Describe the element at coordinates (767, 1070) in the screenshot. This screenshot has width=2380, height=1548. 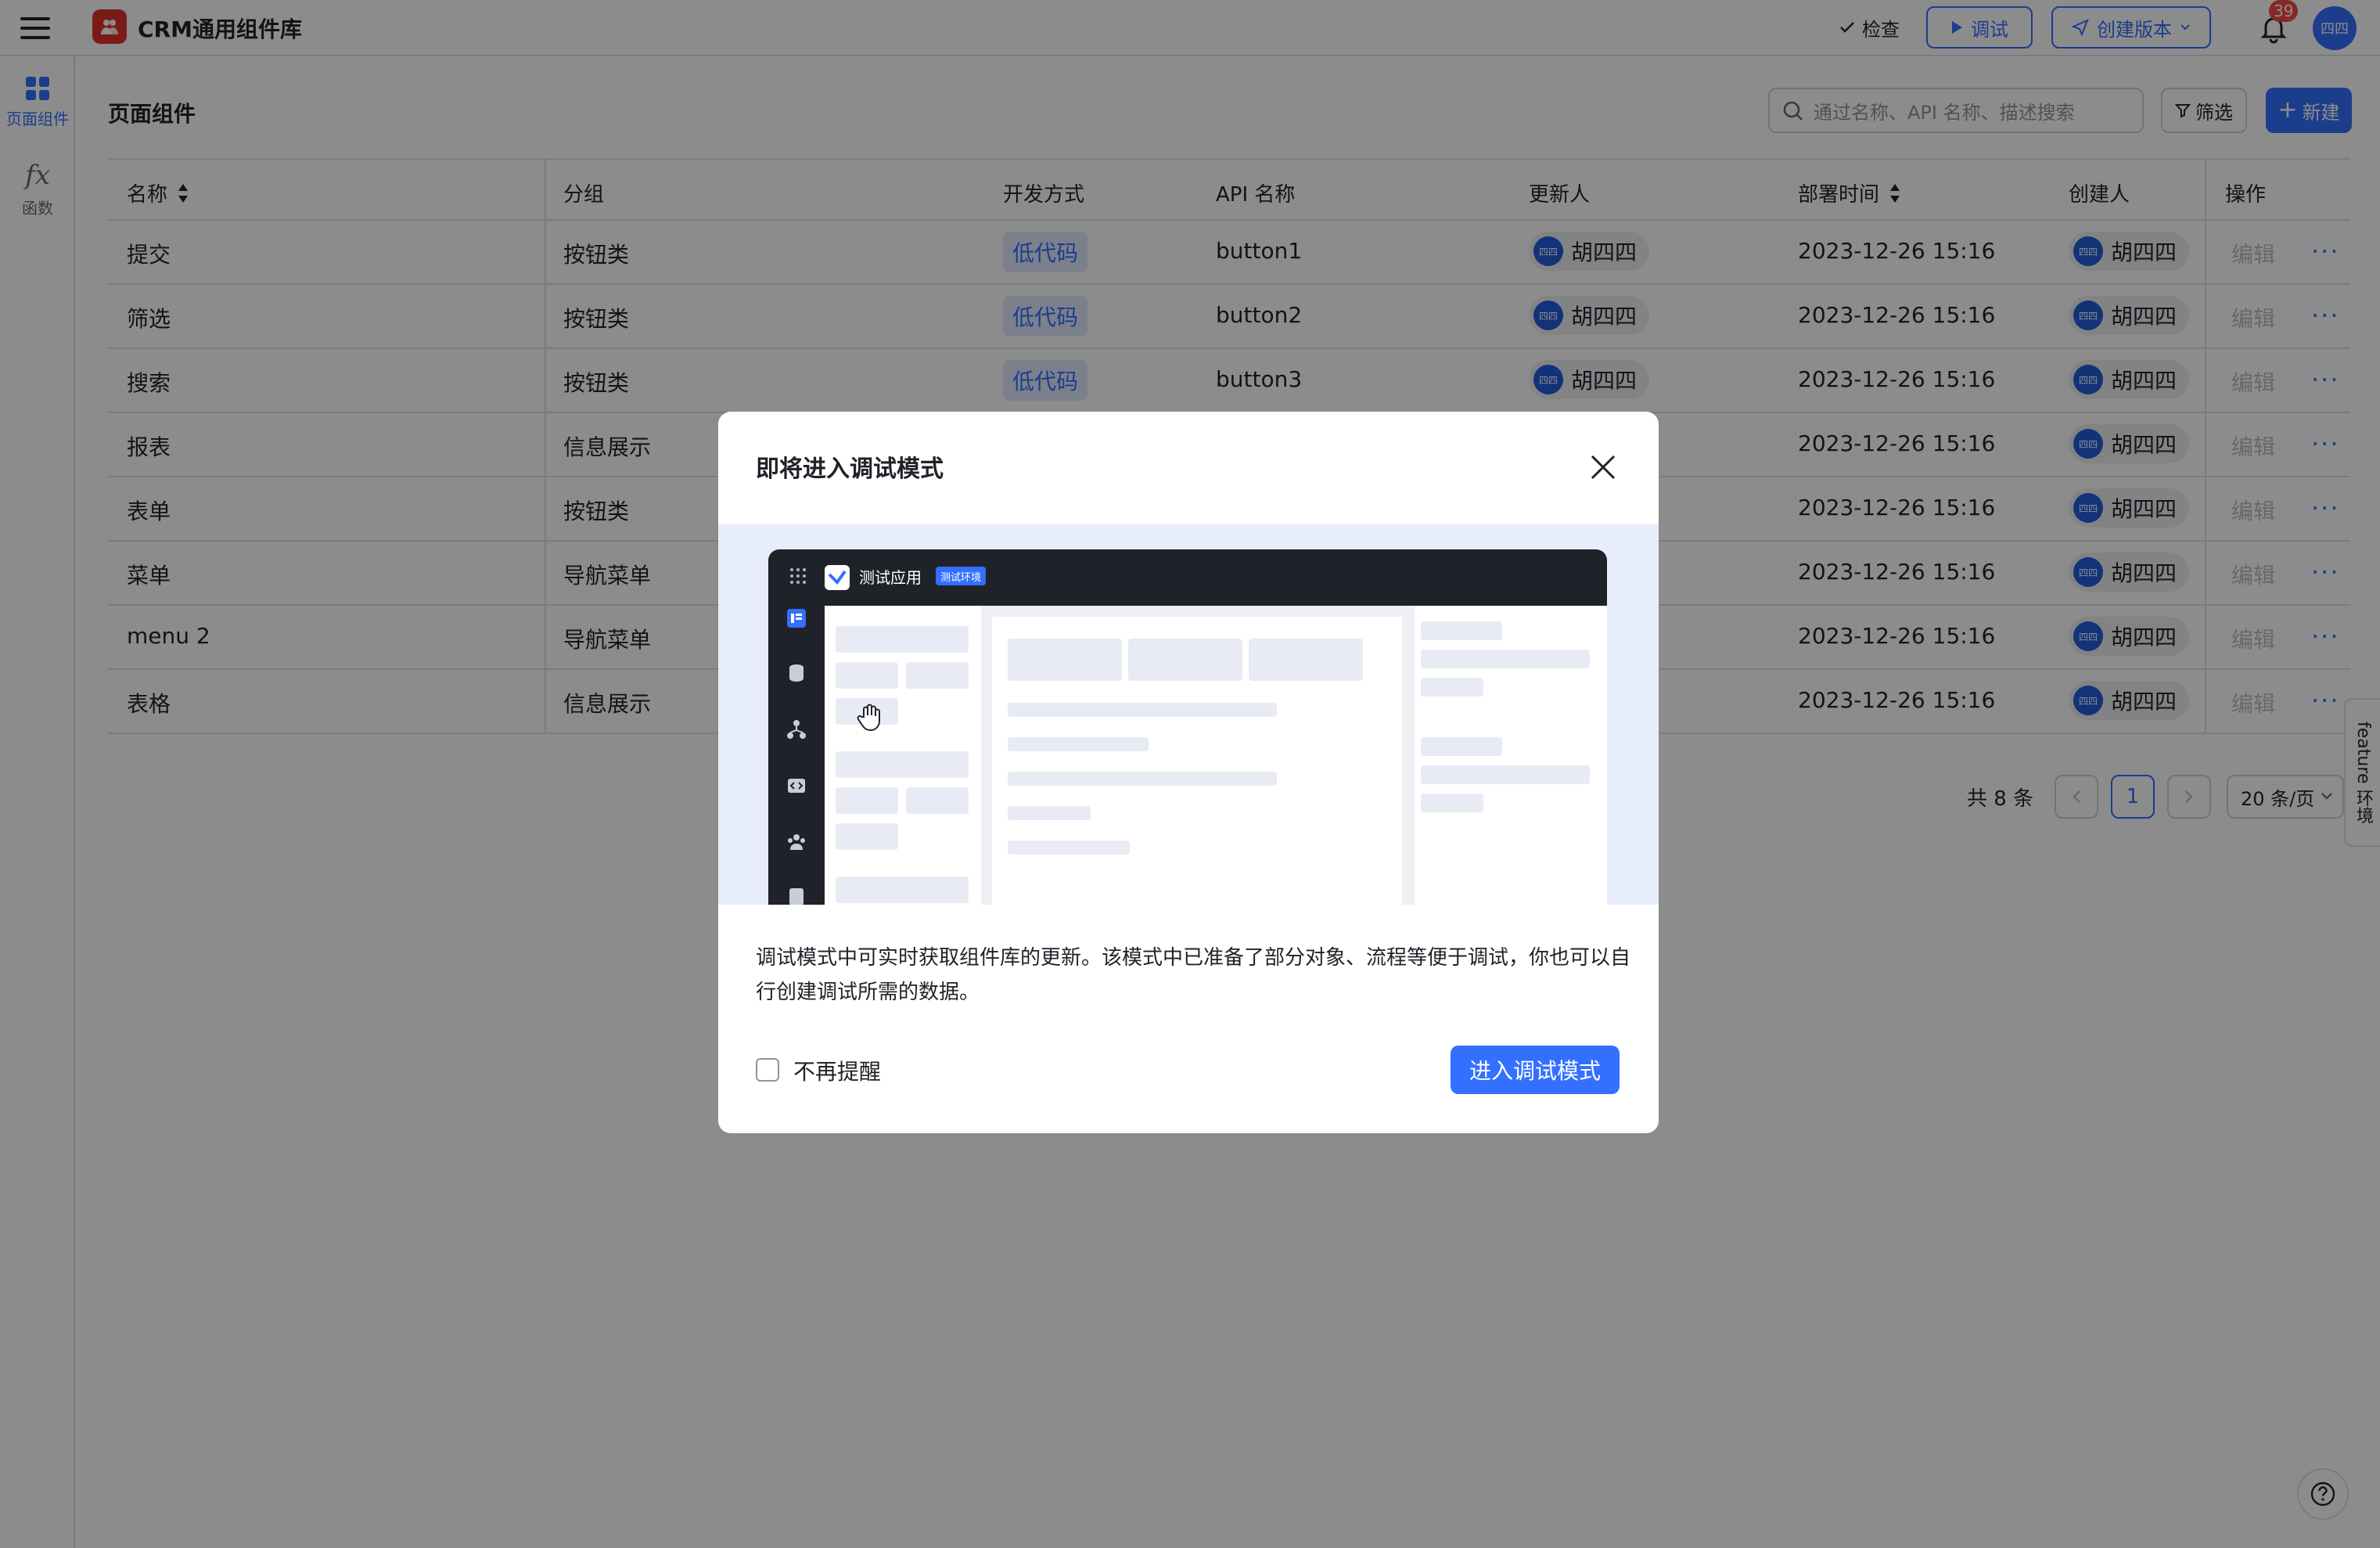
I see `dont-remind-checkbox` at that location.